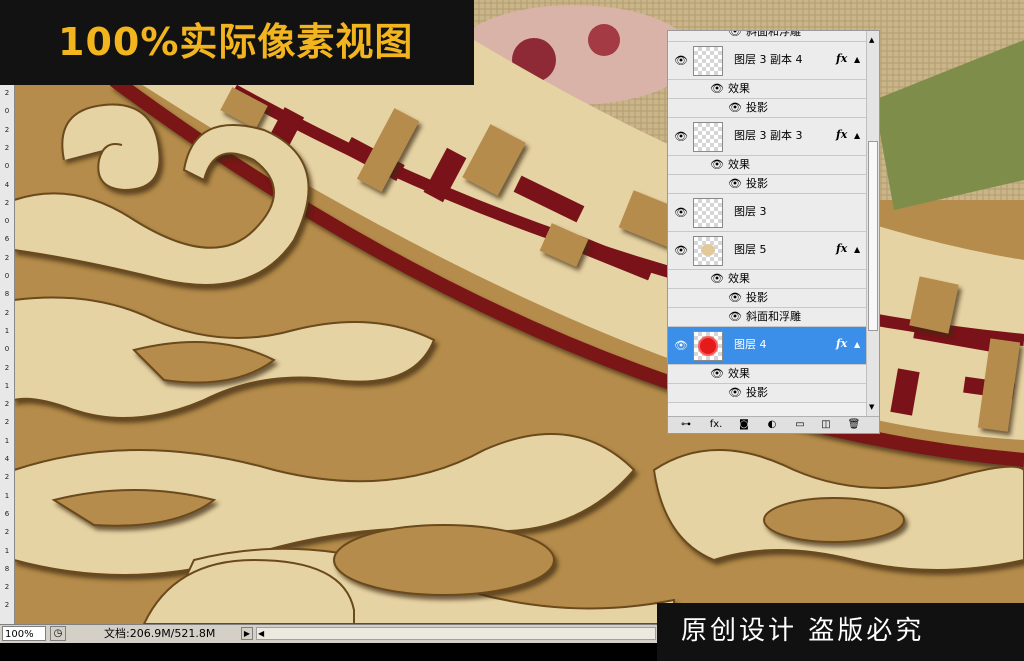  I want to click on zoom-preview-icon: ◷, so click(58, 633).